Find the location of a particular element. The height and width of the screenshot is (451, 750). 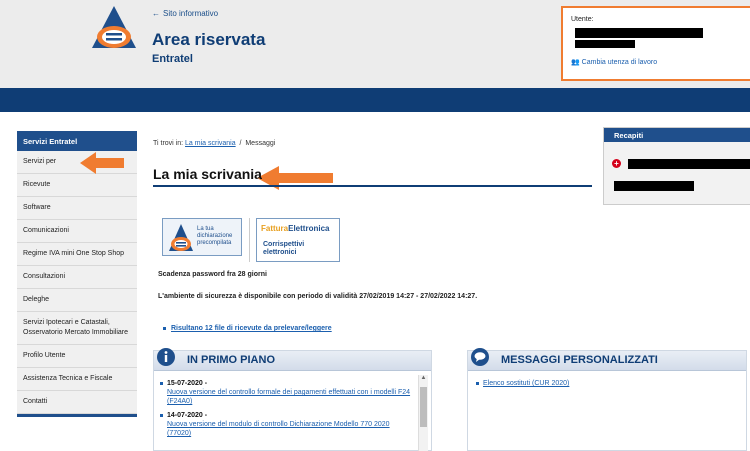

arrow-left-icon: ← is located at coordinates (156, 13).